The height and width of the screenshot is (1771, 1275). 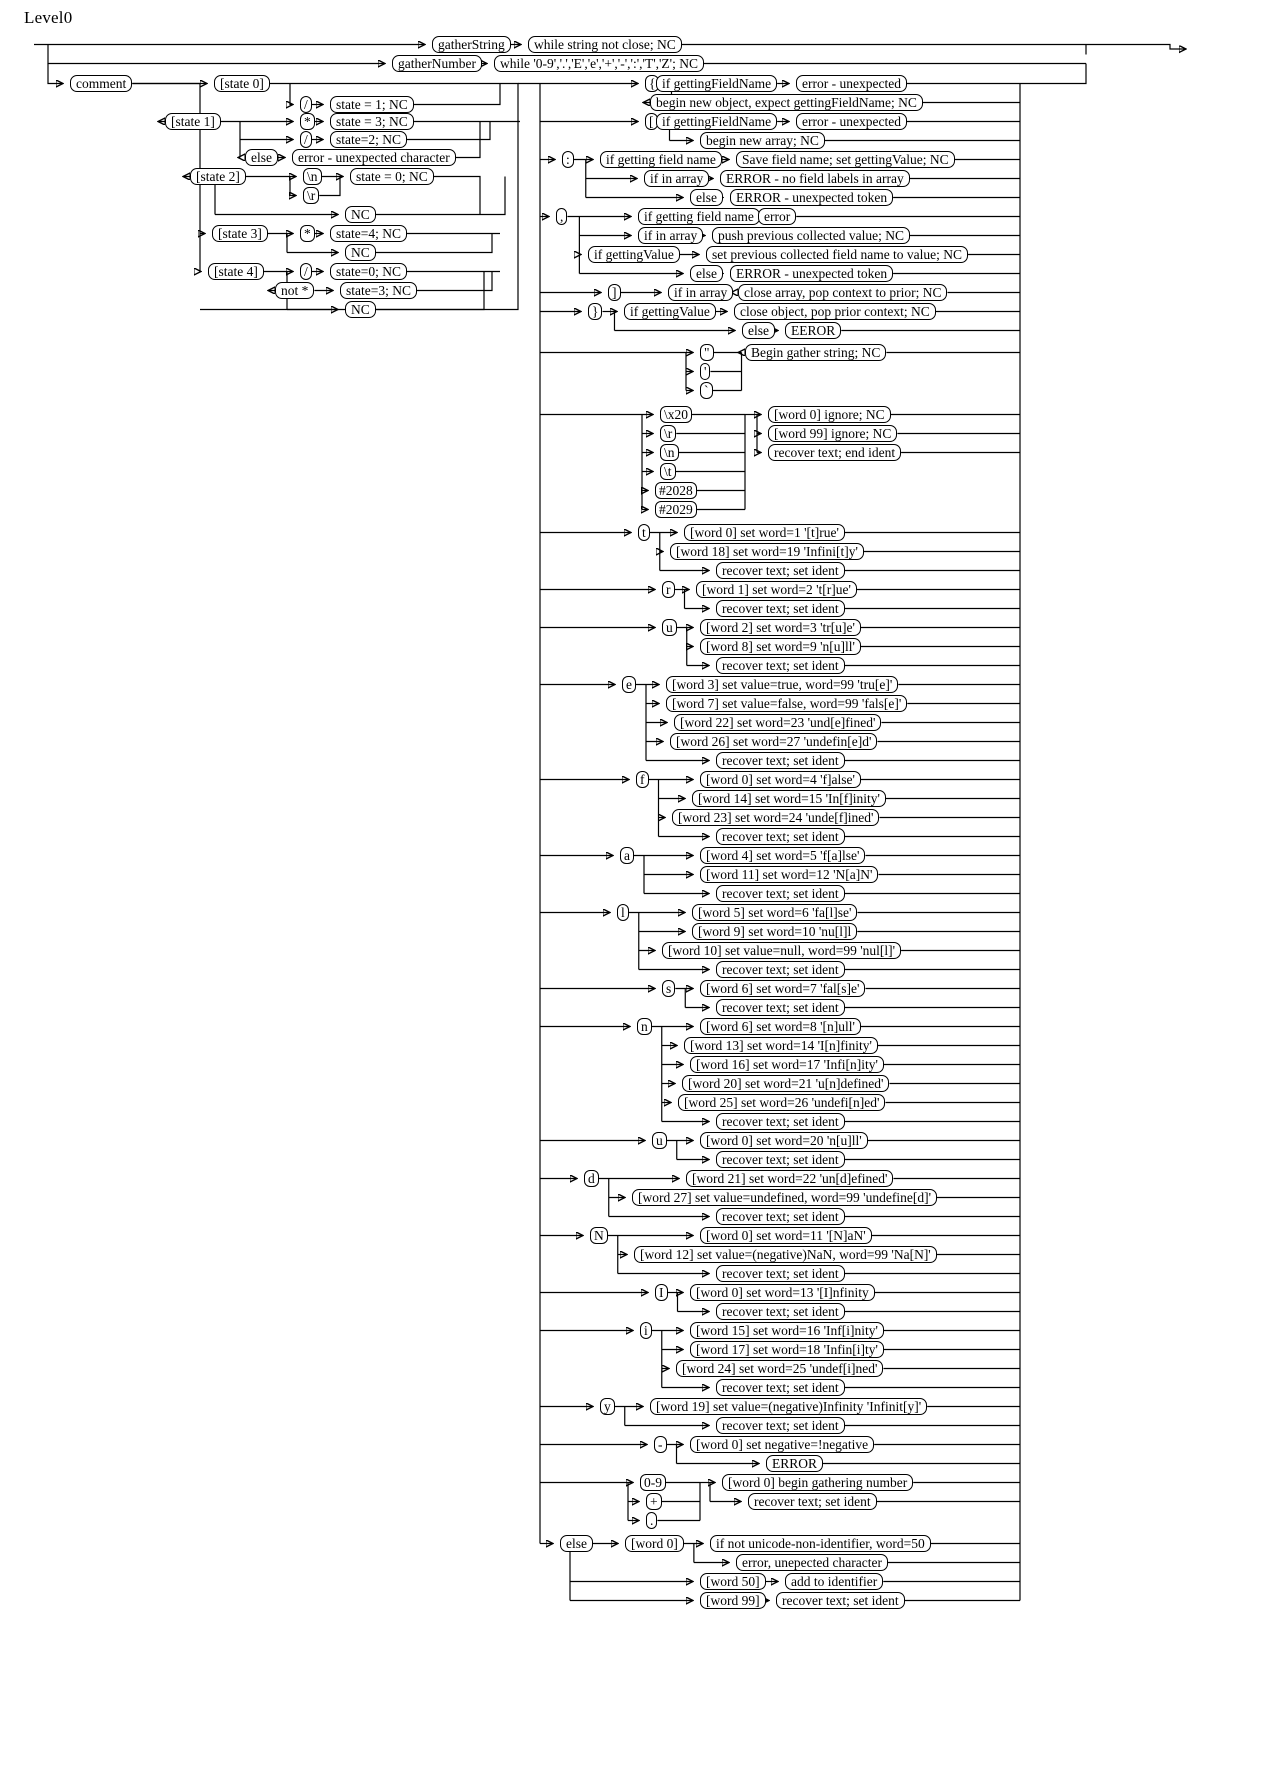 I want to click on node-letter-action-8-4: [word 25] set word=26 'undefi[n]ed', so click(x=782, y=1102).